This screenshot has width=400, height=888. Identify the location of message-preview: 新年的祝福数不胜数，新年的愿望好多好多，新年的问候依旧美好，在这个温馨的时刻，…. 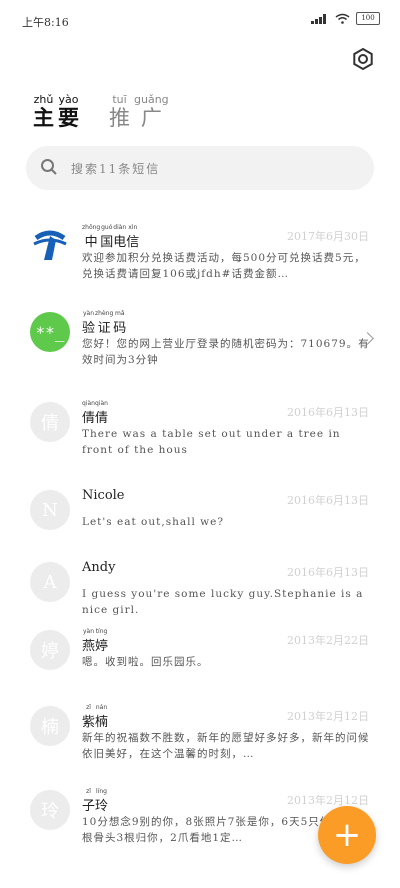
(226, 746).